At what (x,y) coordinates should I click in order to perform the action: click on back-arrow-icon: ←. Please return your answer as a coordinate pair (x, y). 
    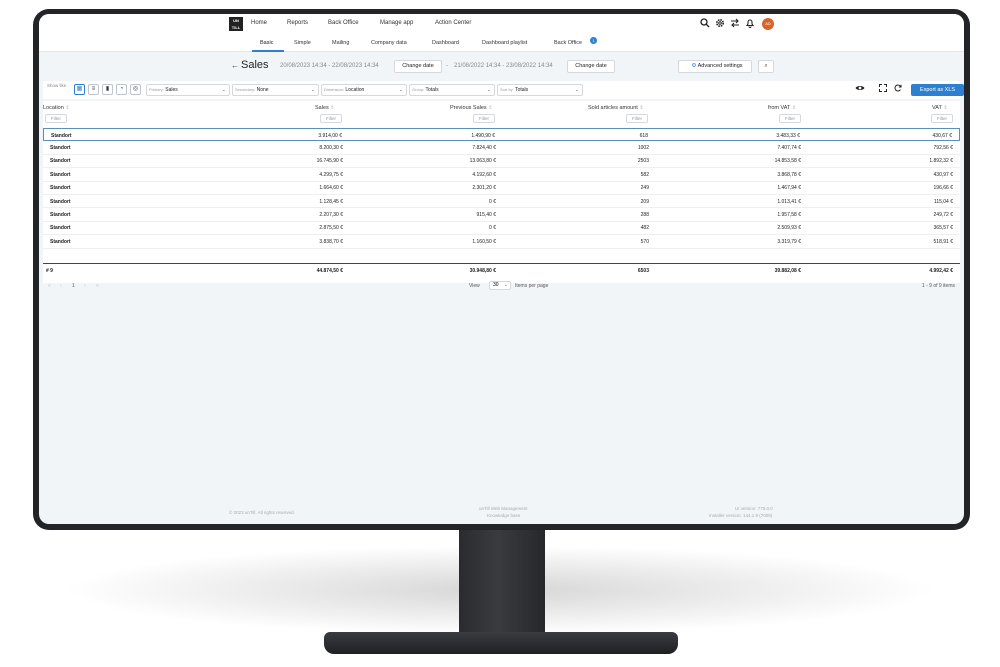
    Looking at the image, I should click on (235, 65).